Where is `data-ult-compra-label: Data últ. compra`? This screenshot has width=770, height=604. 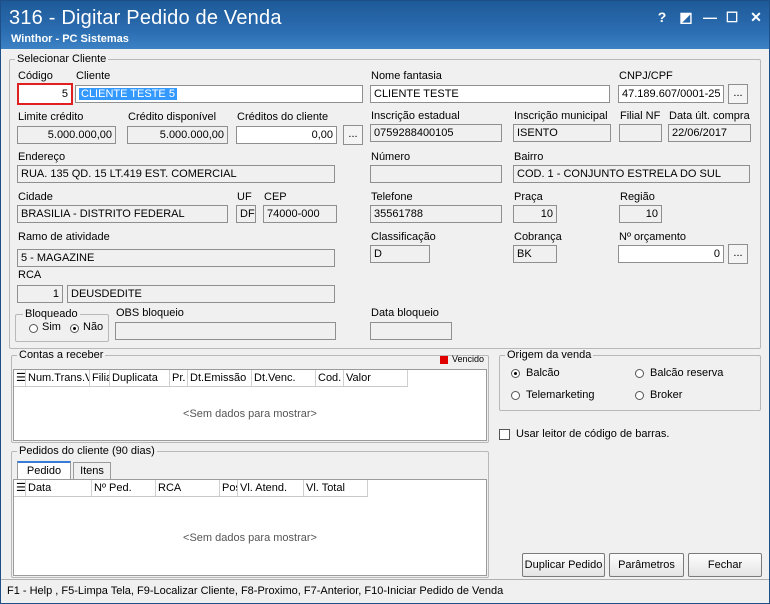
data-ult-compra-label: Data últ. compra is located at coordinates (709, 116).